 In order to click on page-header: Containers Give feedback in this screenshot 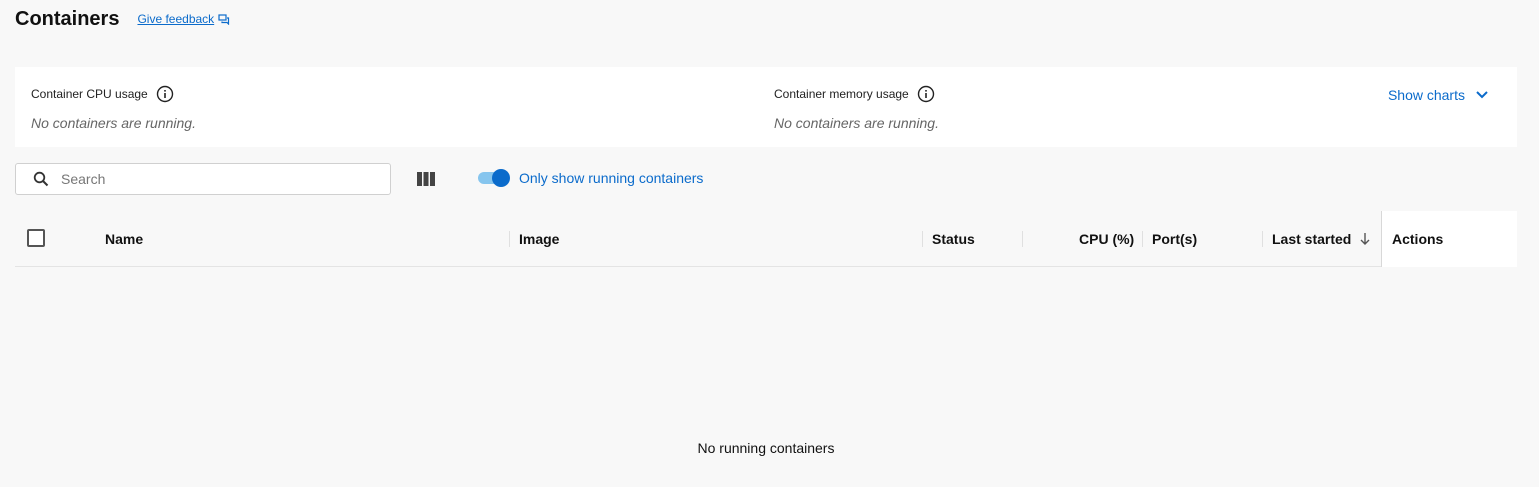, I will do `click(122, 19)`.